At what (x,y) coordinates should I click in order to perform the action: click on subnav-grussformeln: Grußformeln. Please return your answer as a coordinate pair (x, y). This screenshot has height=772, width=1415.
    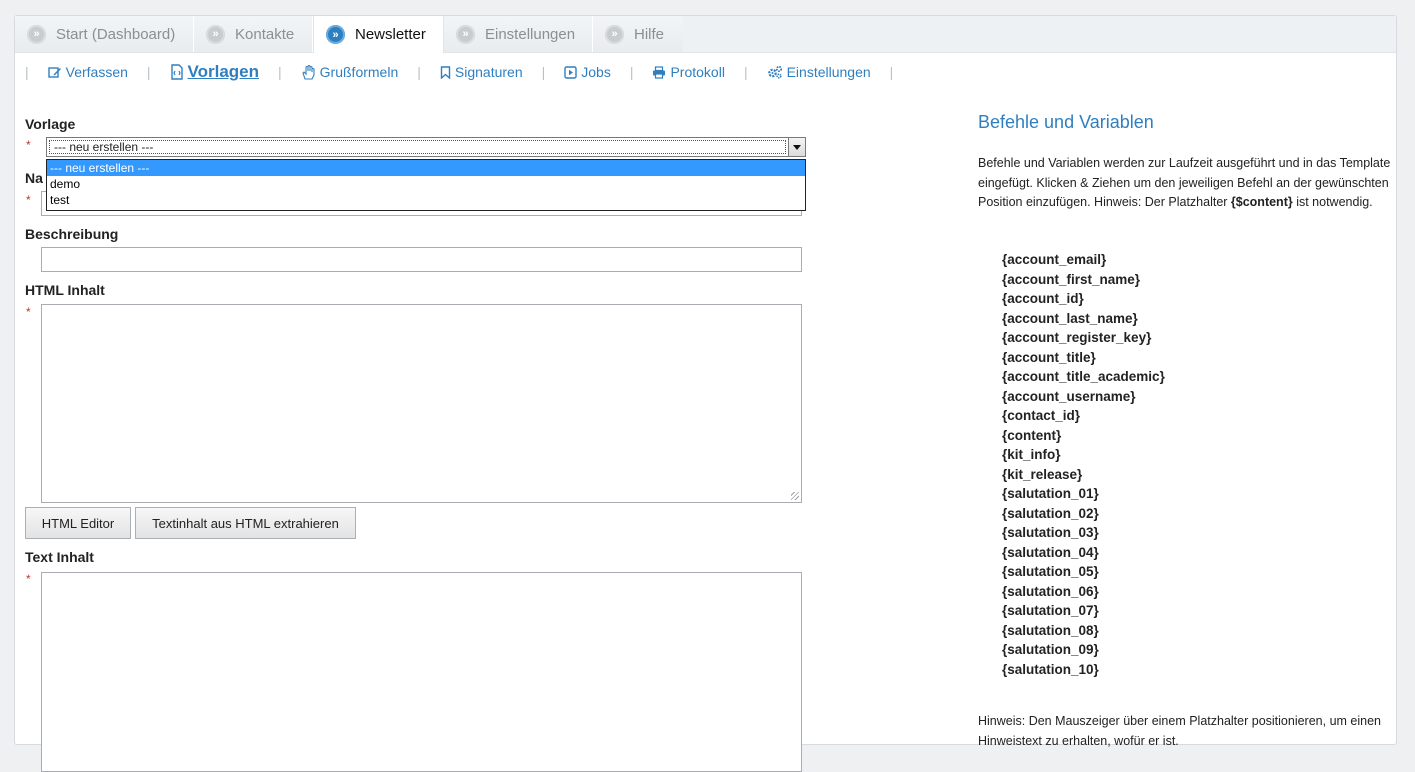
    Looking at the image, I should click on (350, 72).